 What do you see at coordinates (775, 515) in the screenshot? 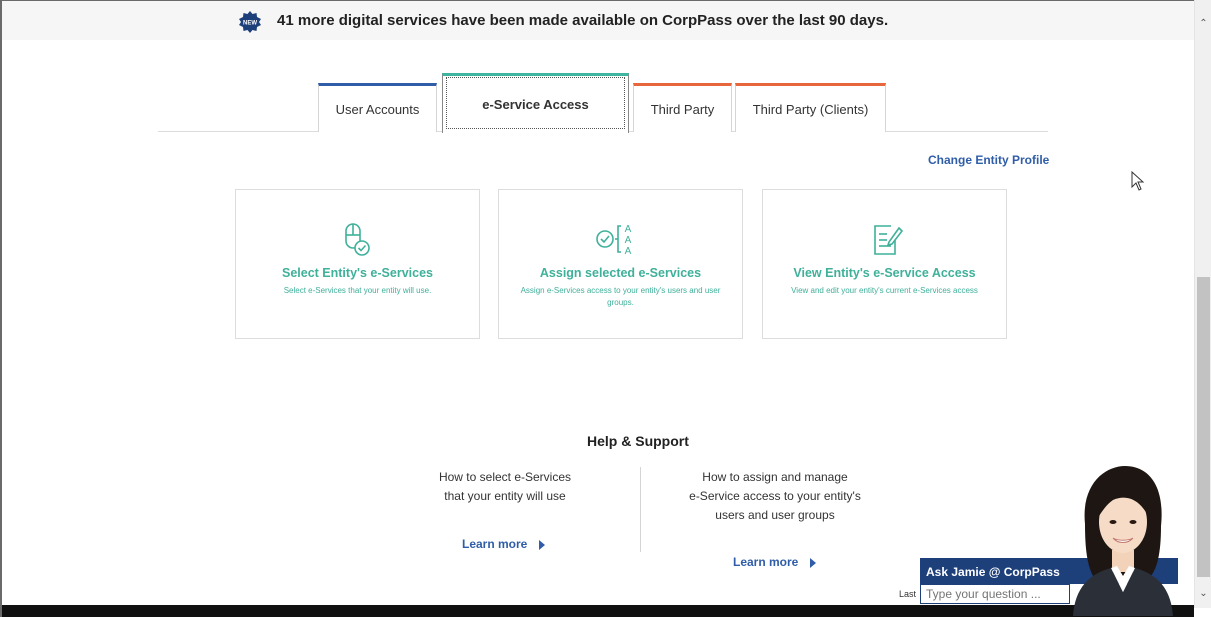
I see `help-right-line-3: users and user groups` at bounding box center [775, 515].